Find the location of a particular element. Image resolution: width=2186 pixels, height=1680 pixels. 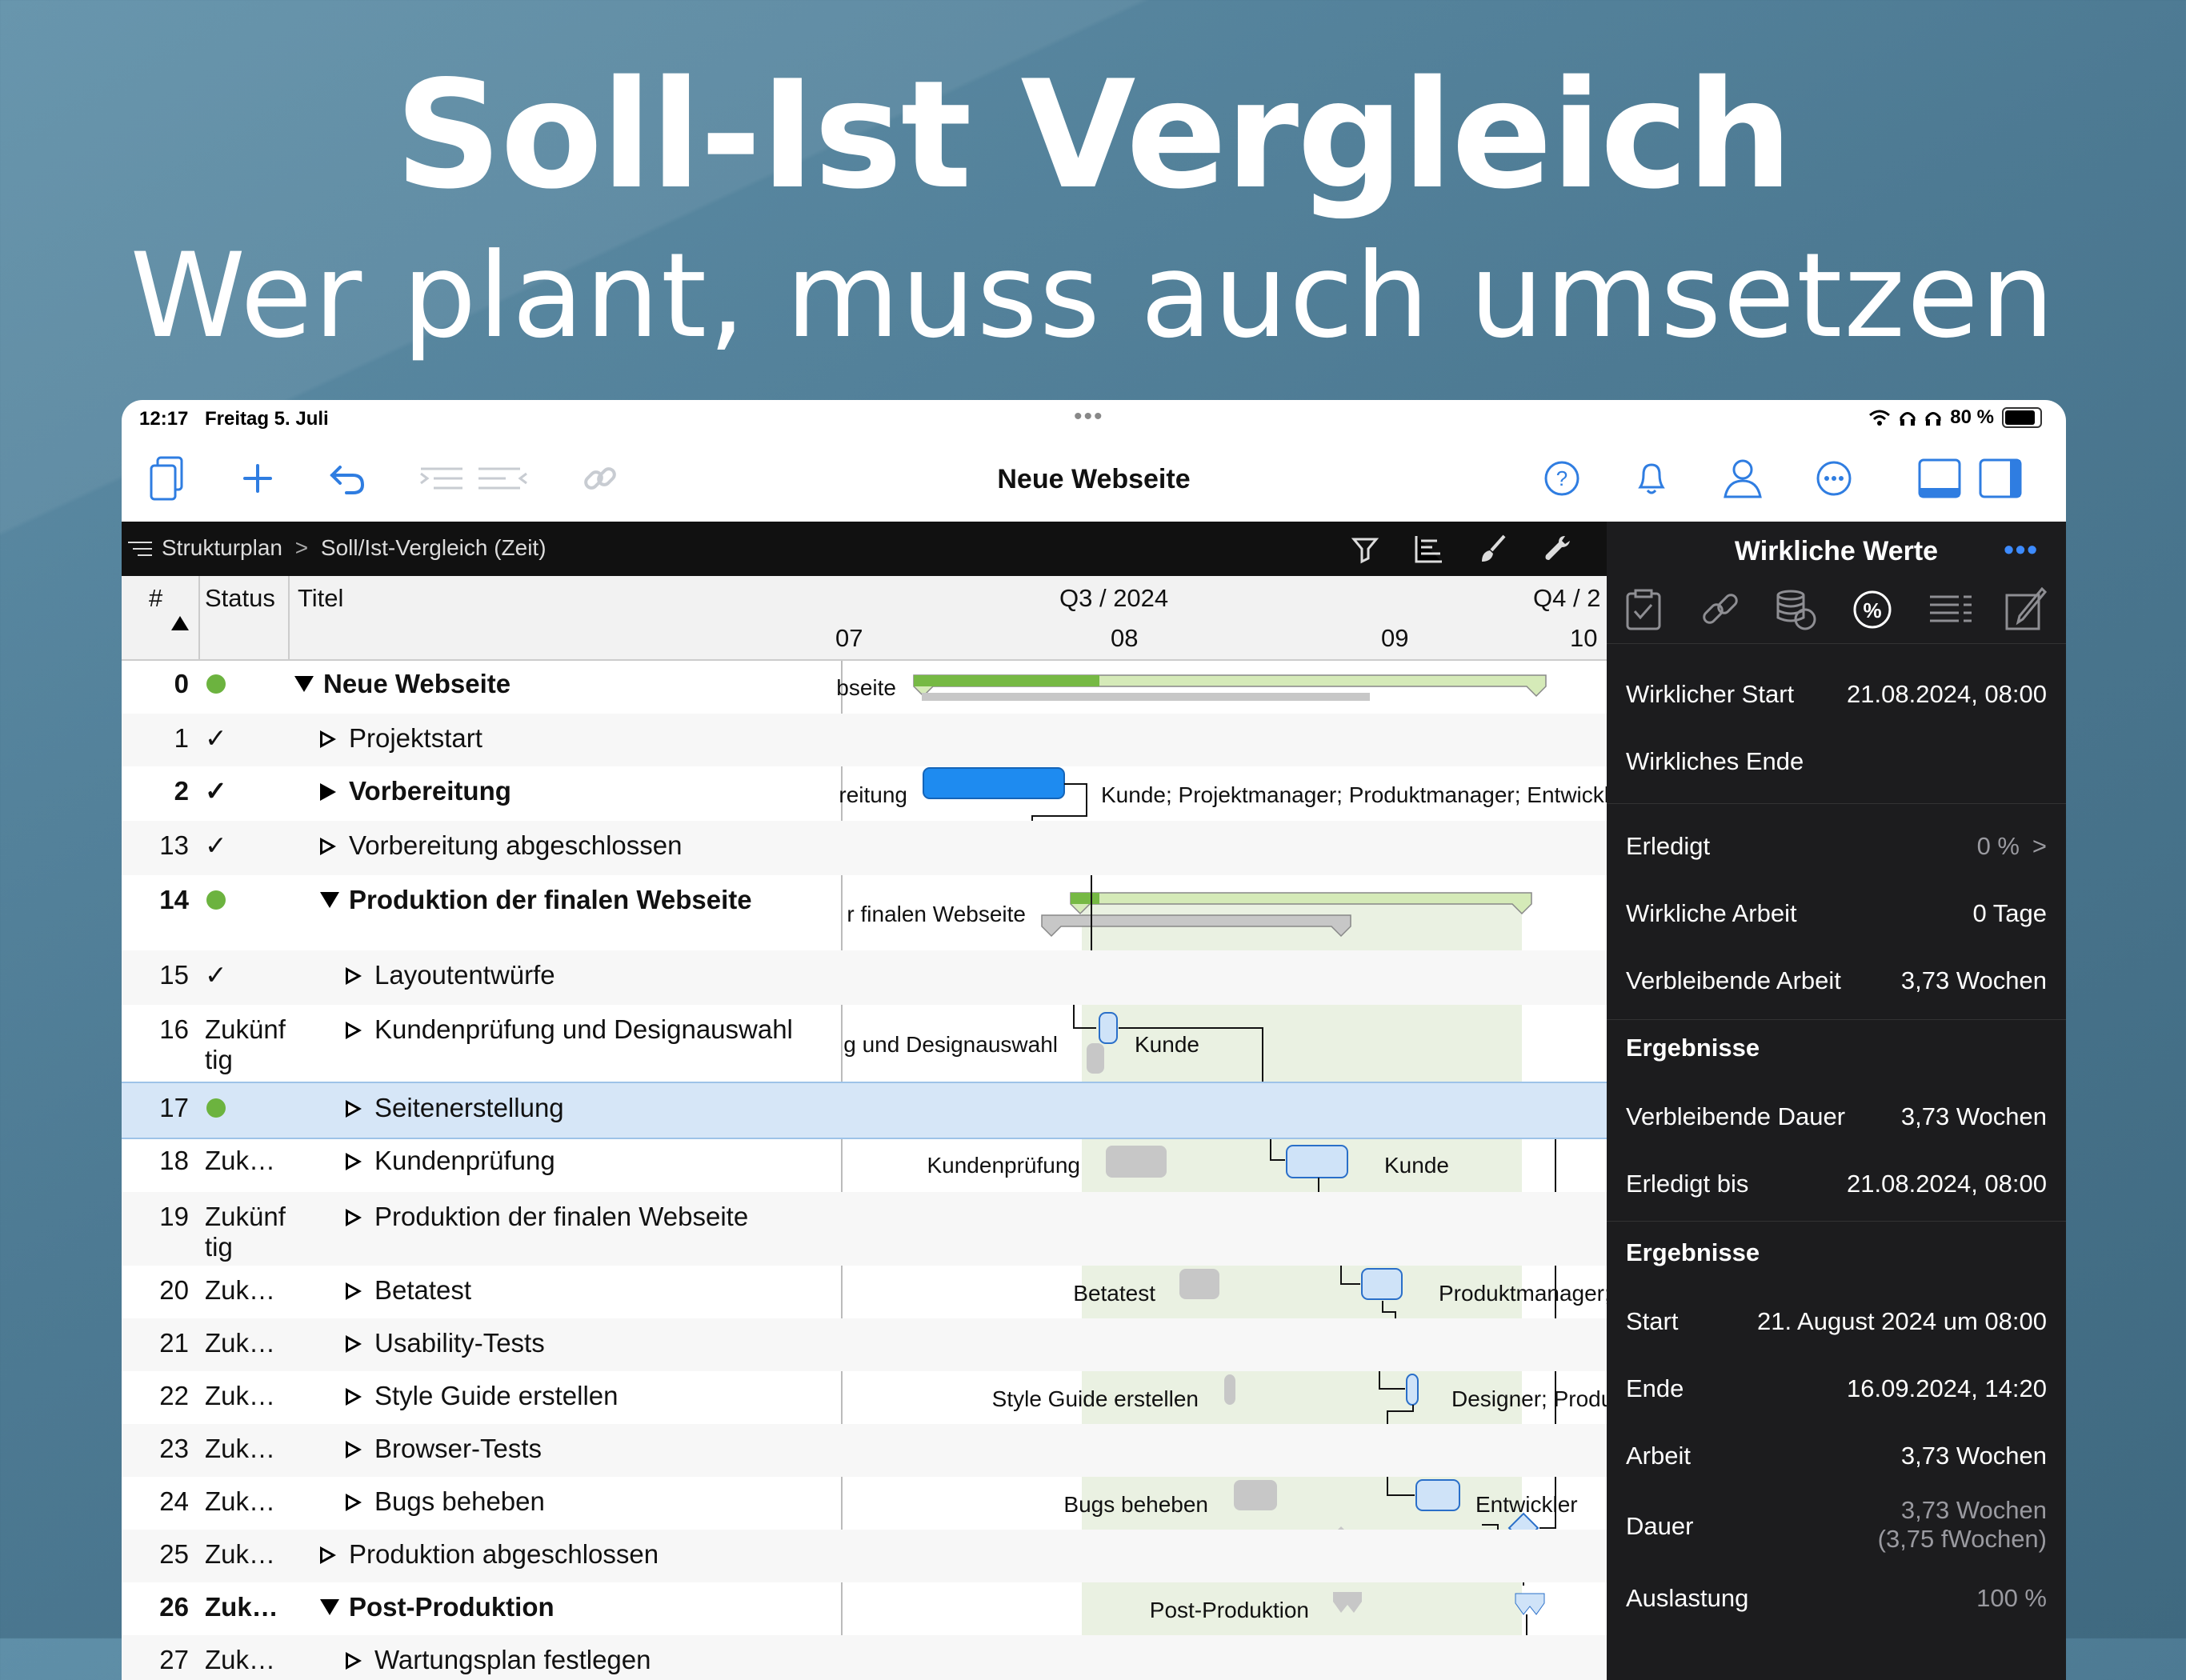

wrench-icon is located at coordinates (1557, 549).